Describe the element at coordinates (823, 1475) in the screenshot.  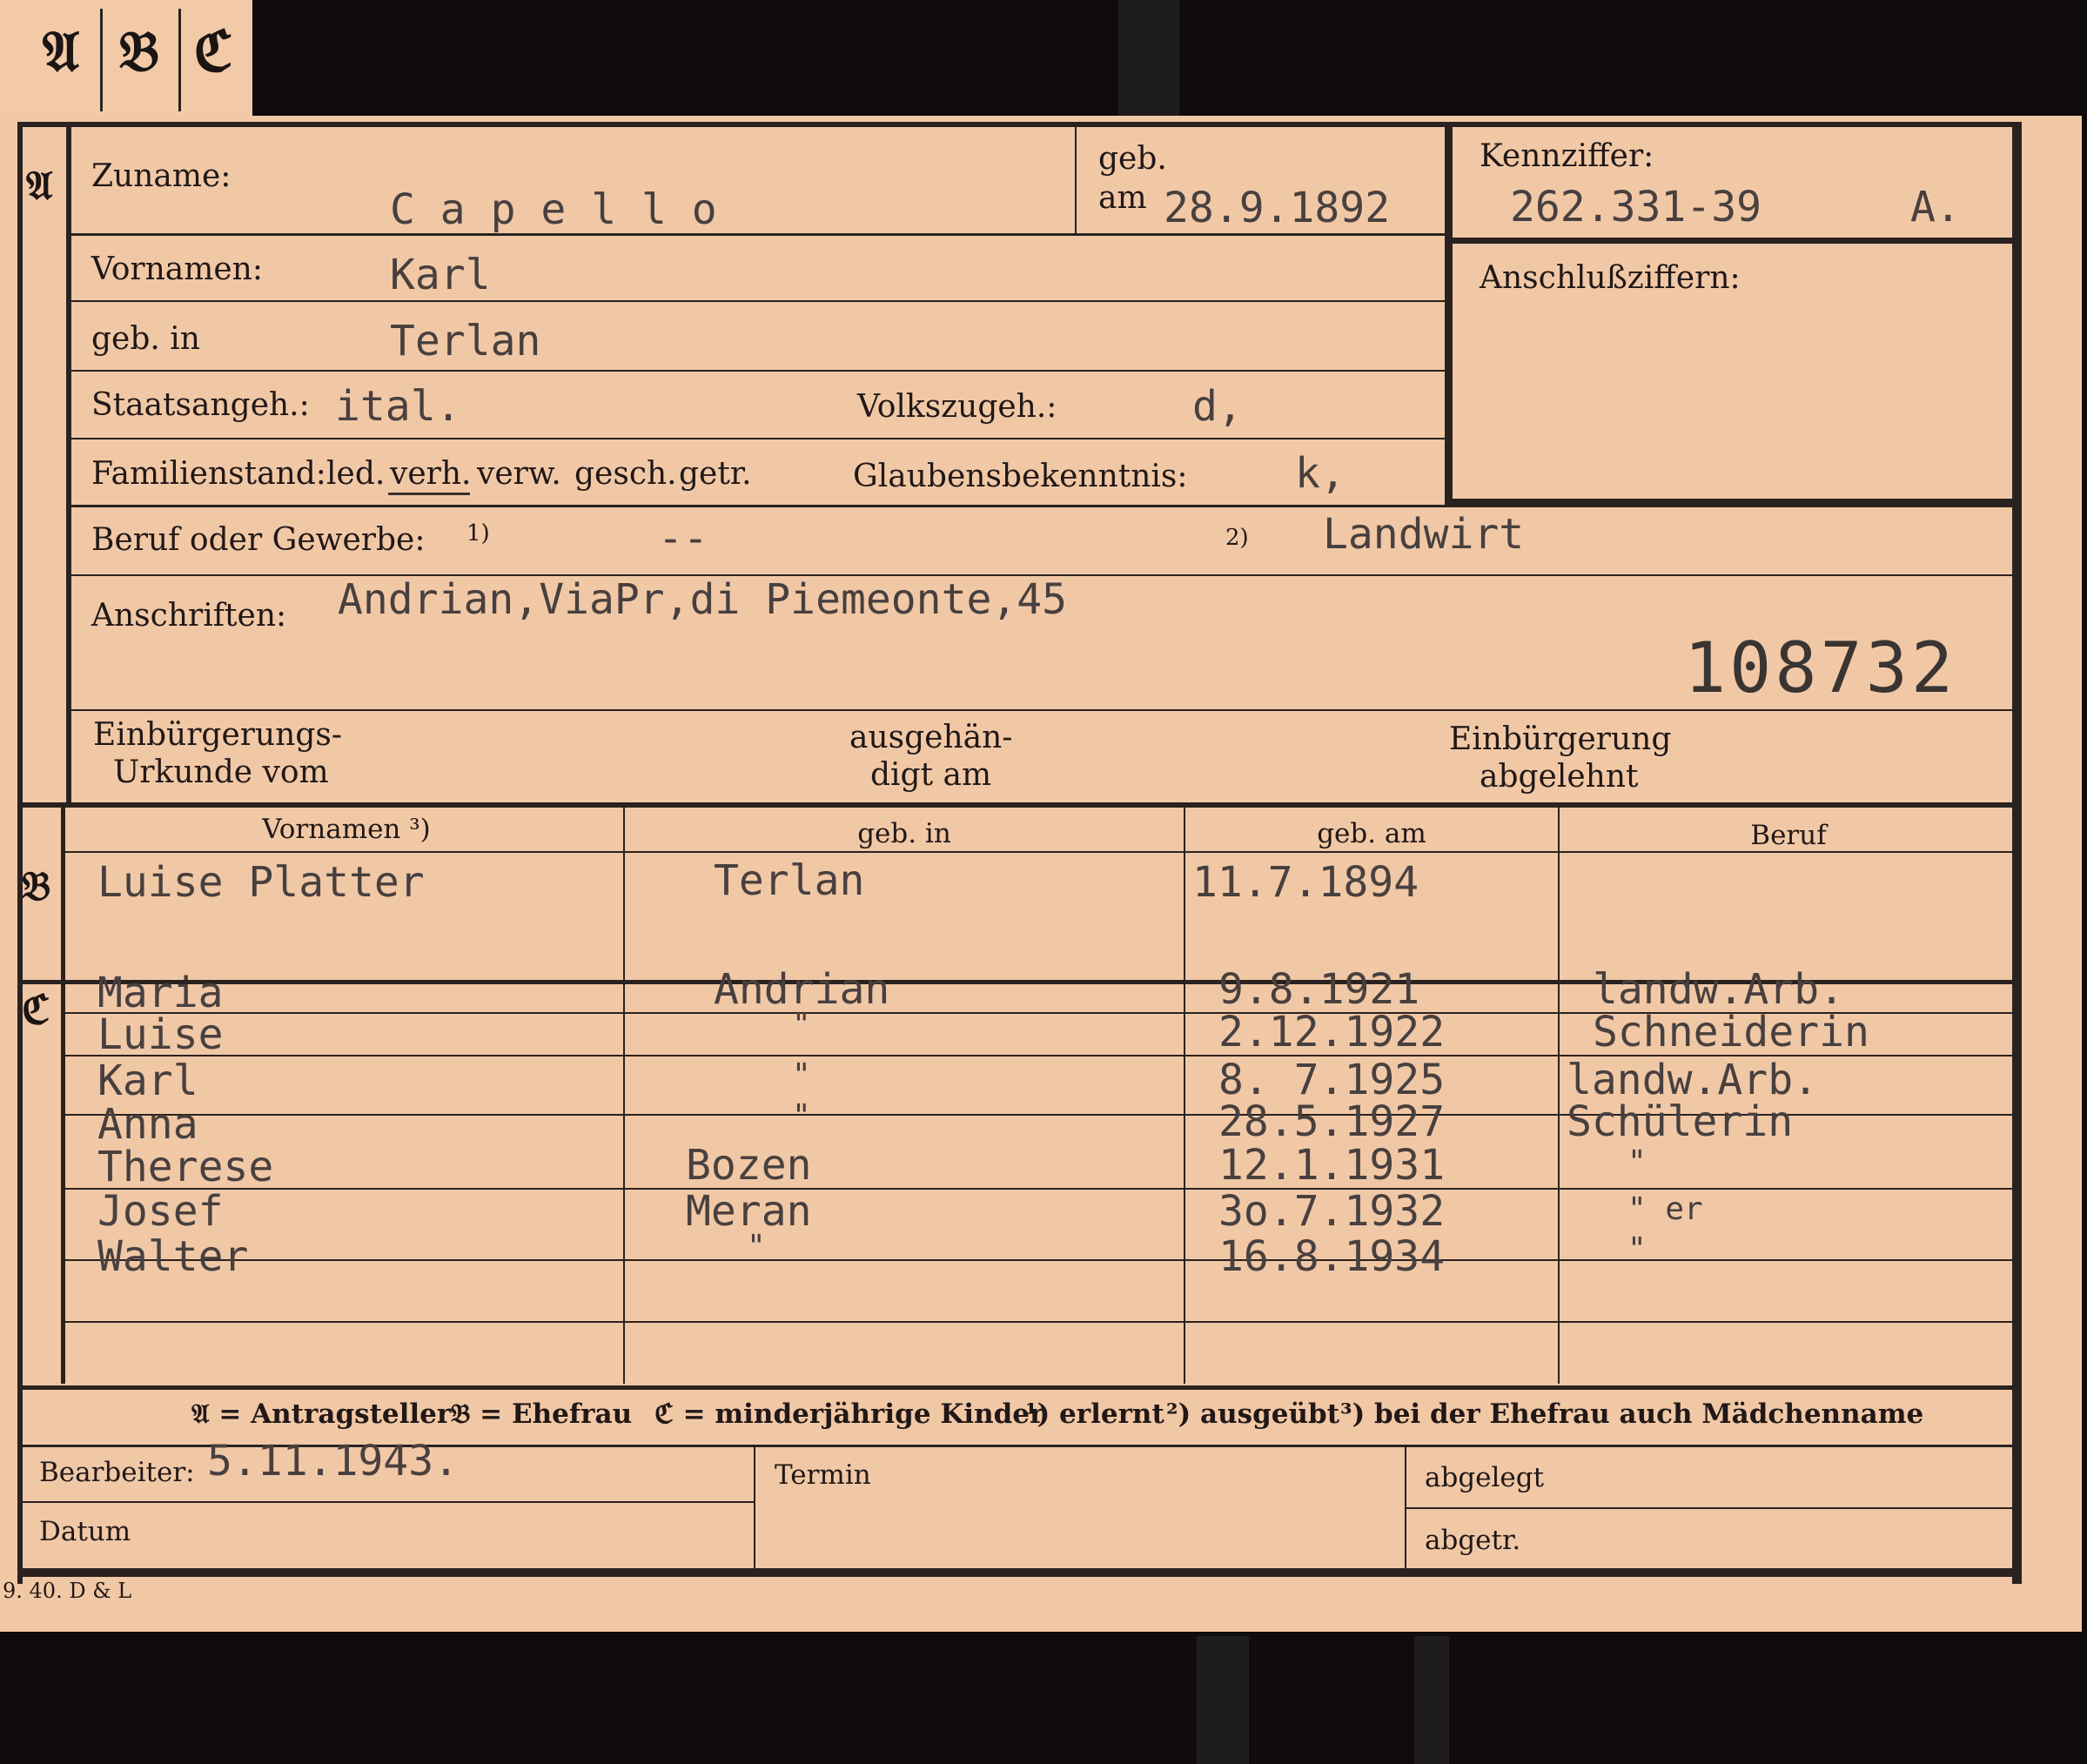
I see `termin-label: Termin` at that location.